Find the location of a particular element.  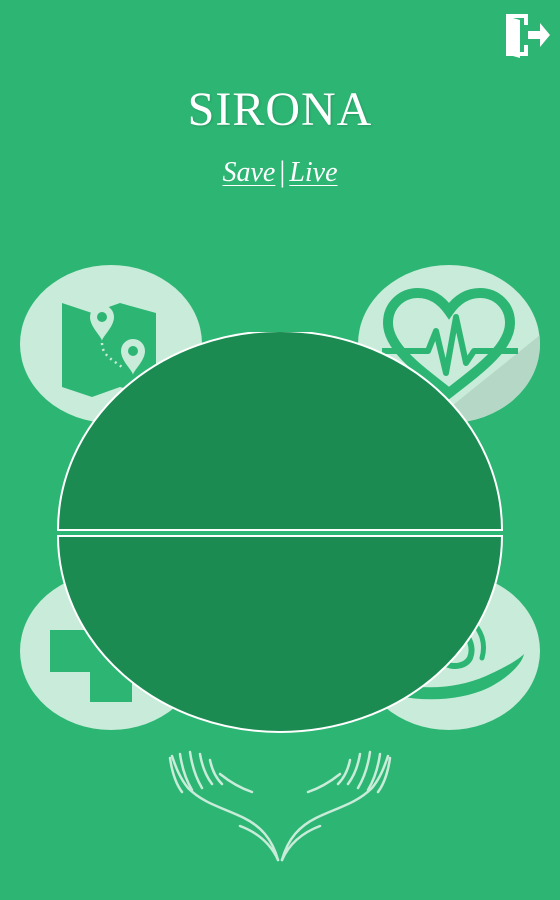

door-exit-icon is located at coordinates (528, 36).